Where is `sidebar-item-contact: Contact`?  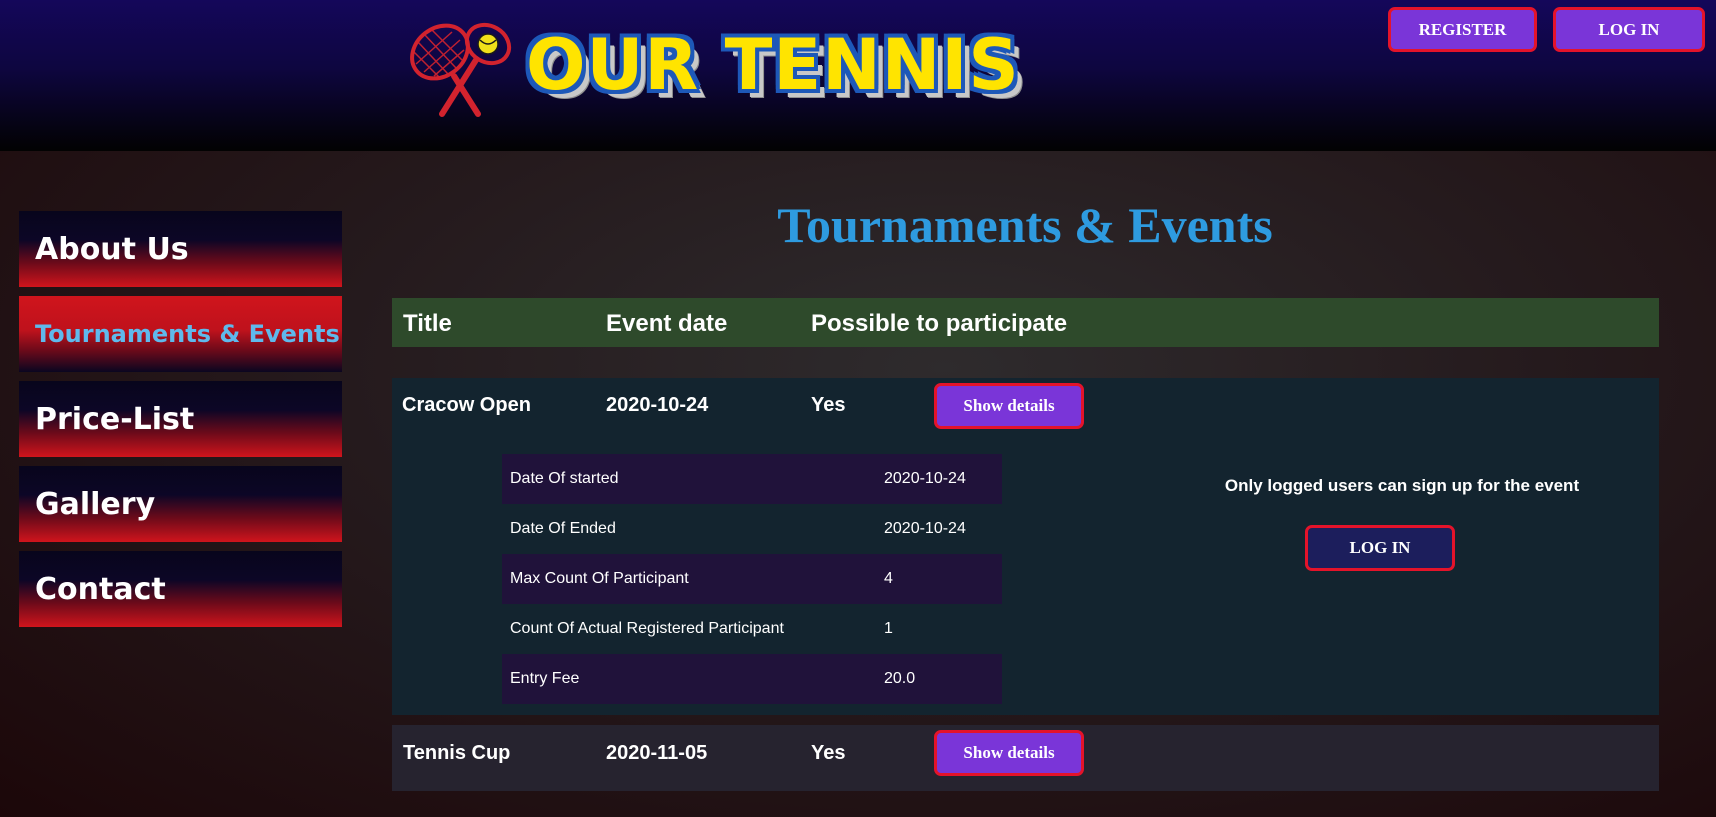
sidebar-item-contact: Contact is located at coordinates (180, 589).